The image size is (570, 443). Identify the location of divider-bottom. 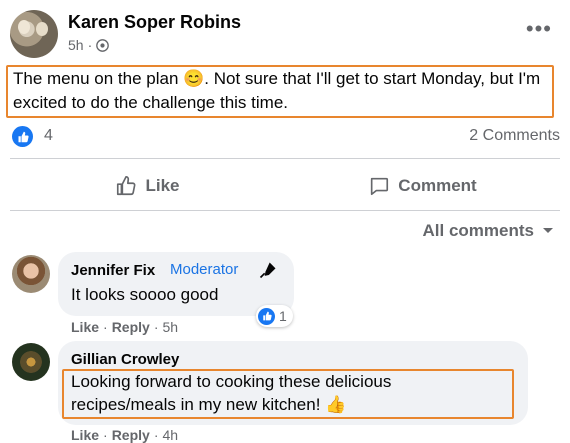
(285, 210).